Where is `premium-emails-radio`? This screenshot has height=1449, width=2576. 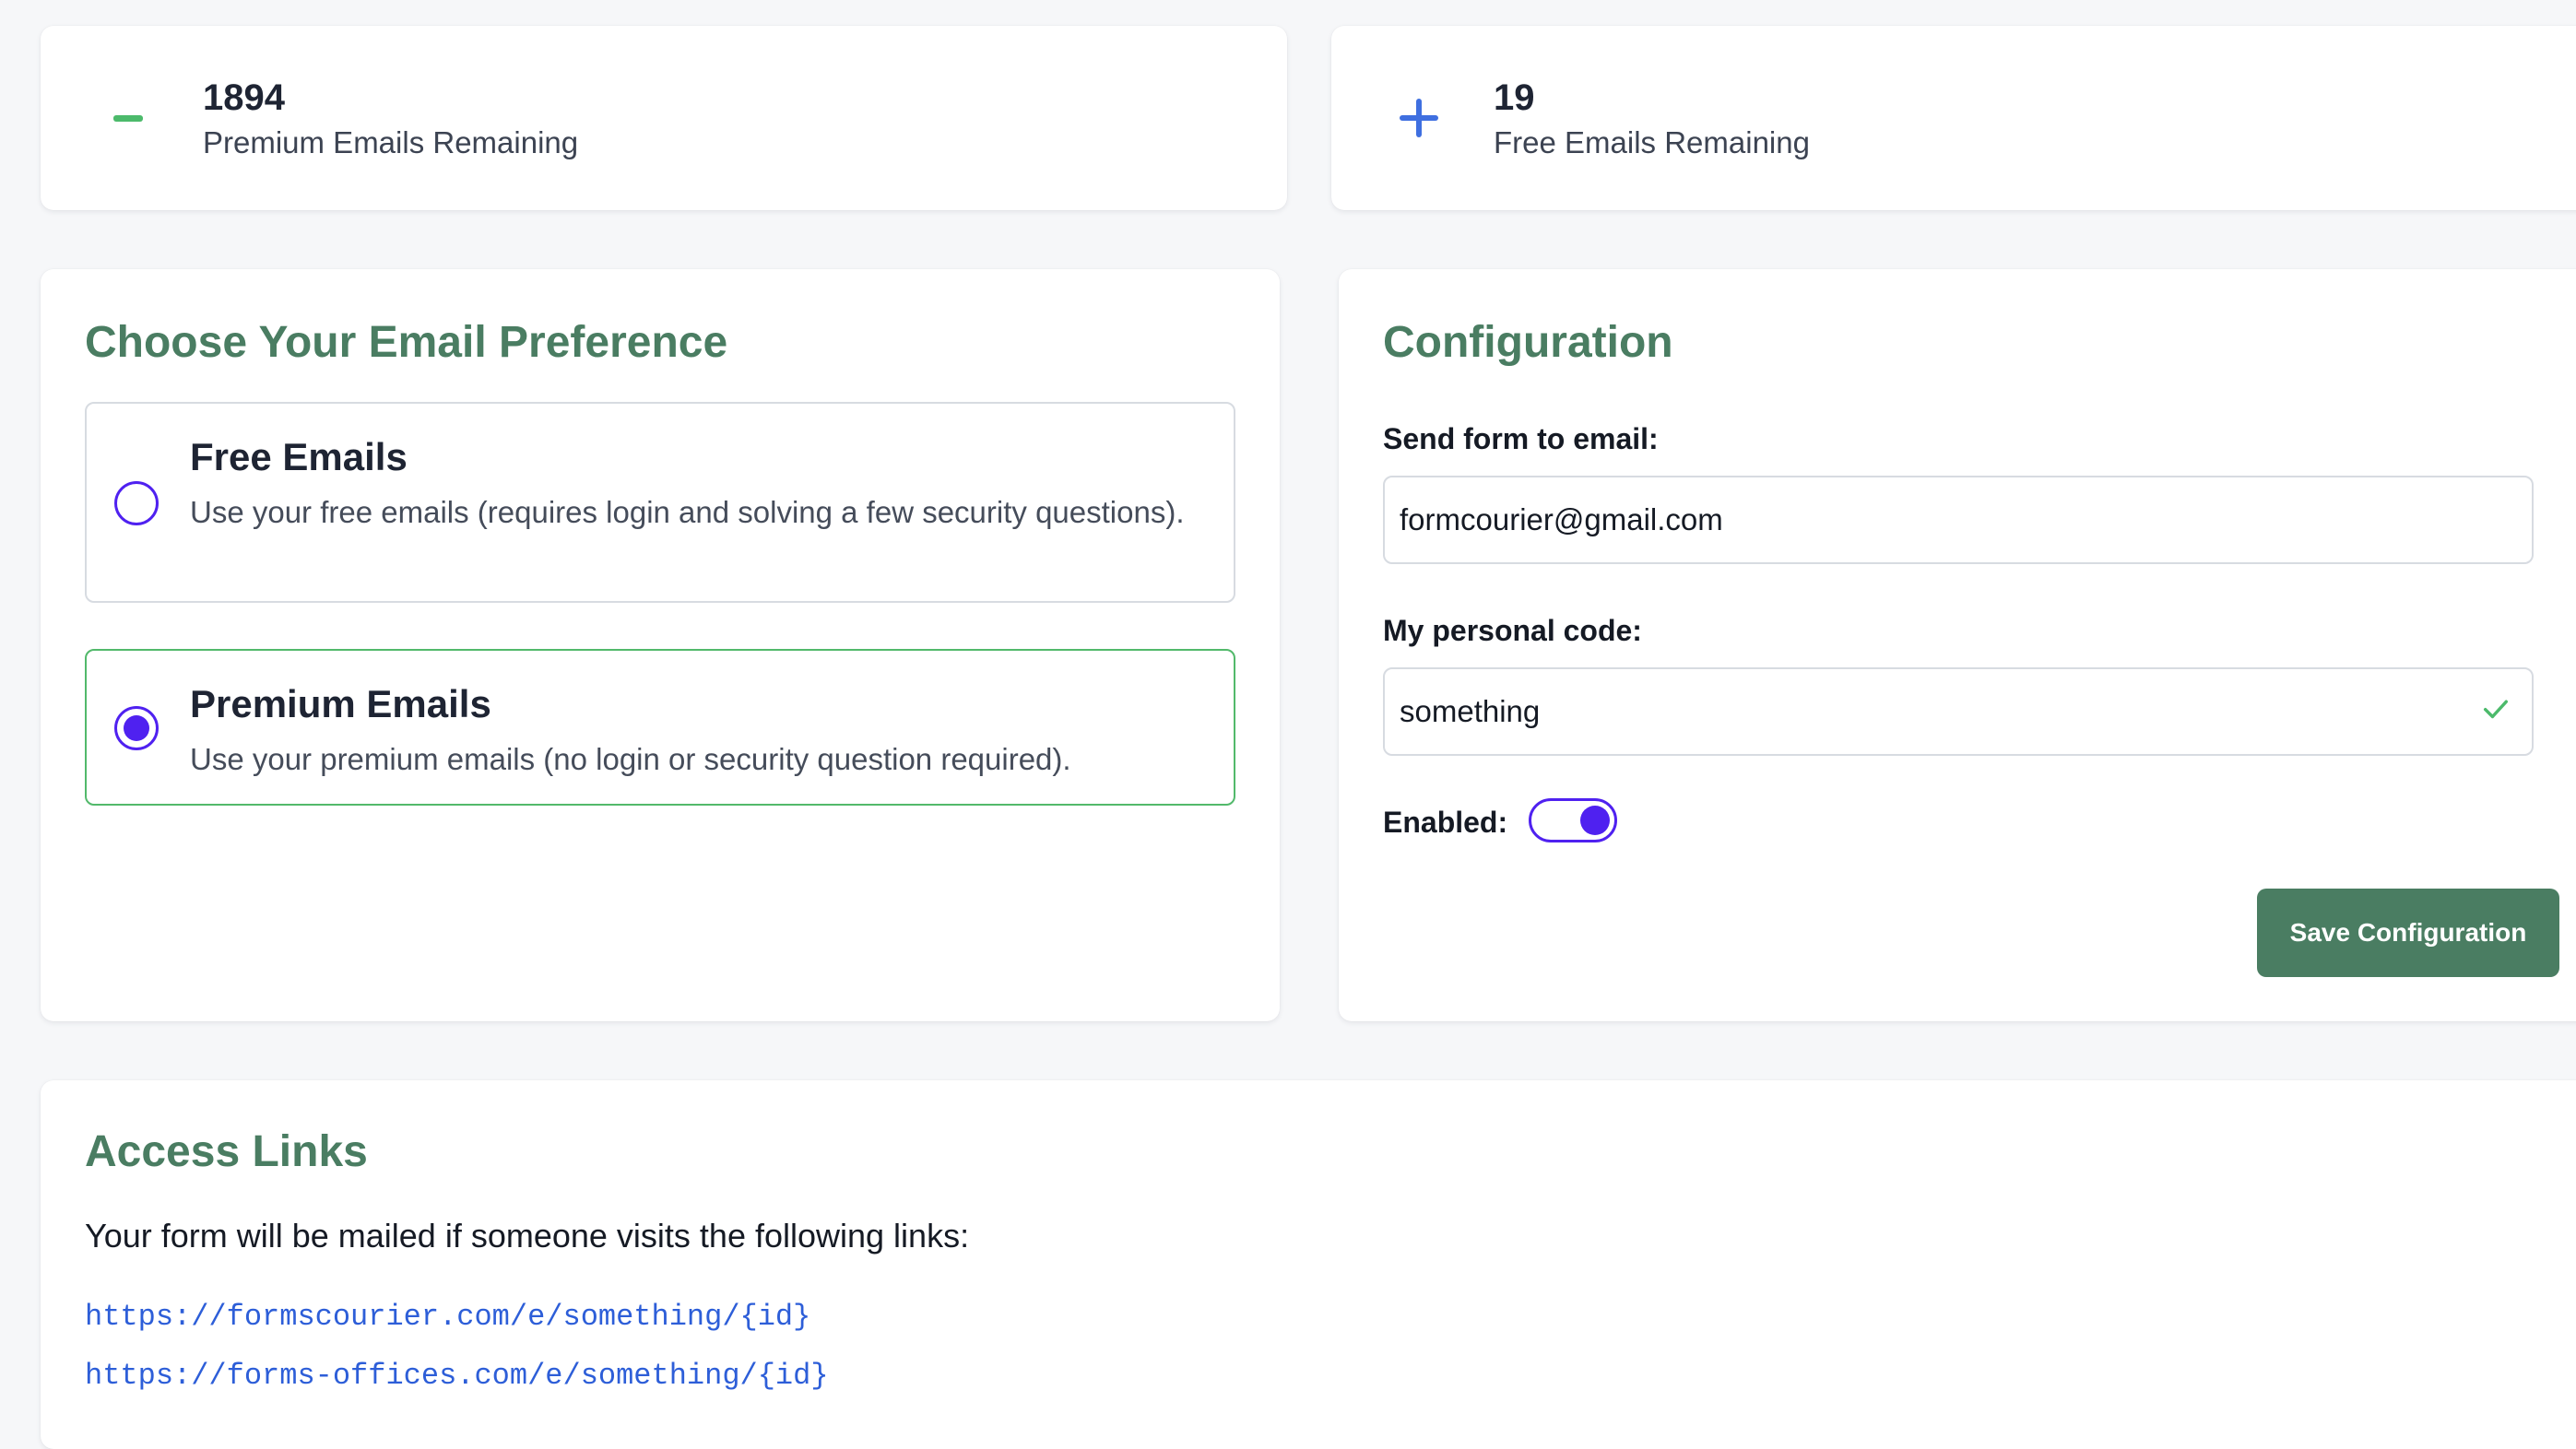 premium-emails-radio is located at coordinates (136, 728).